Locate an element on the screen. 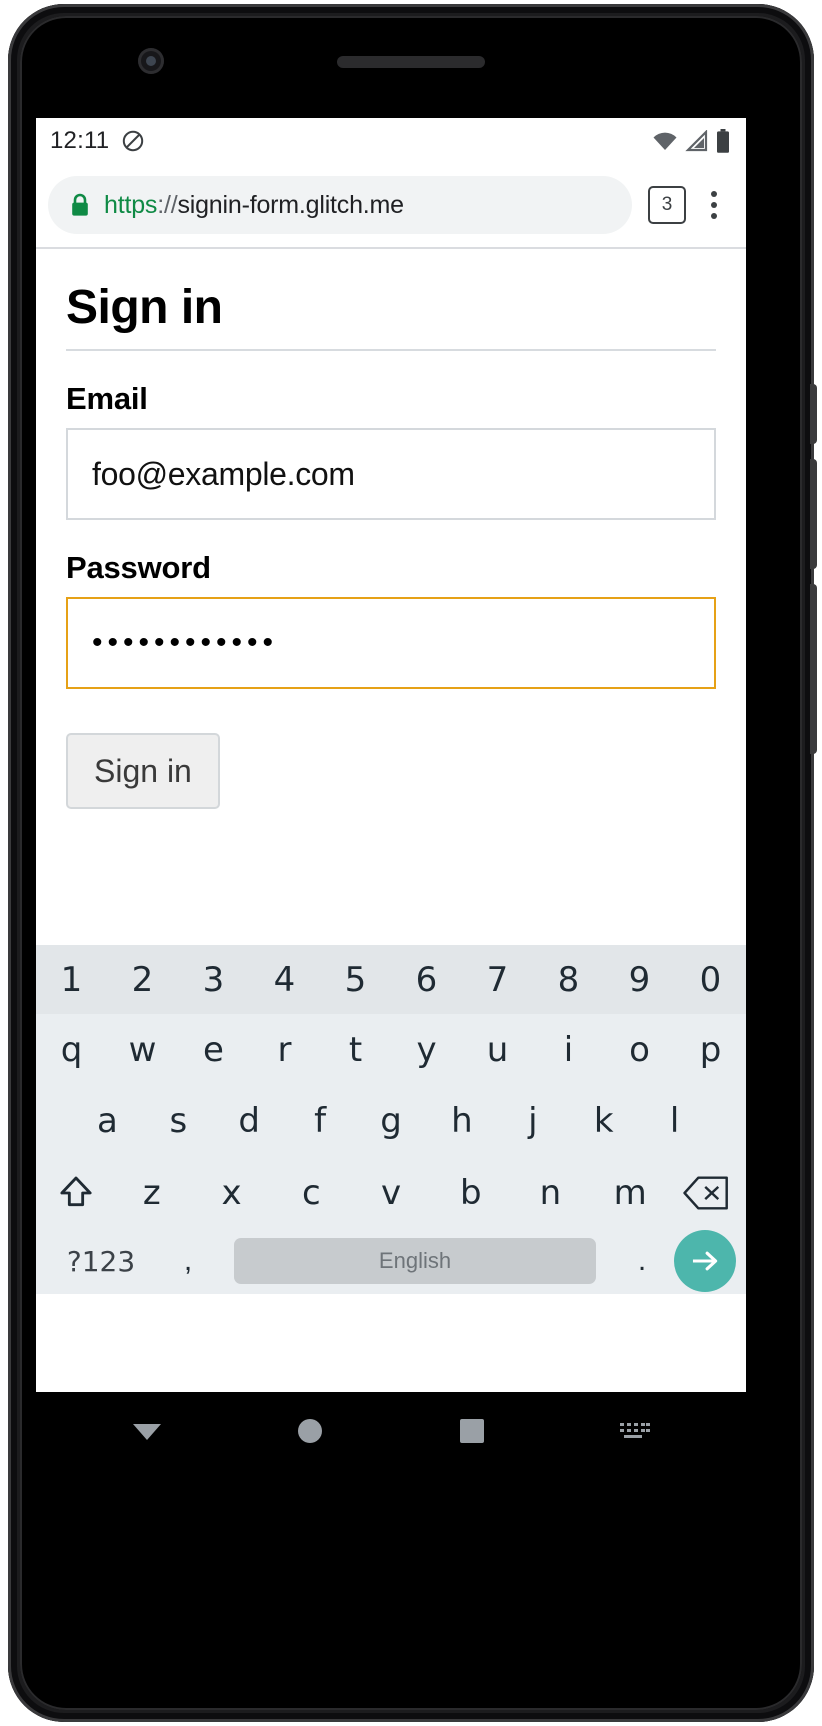 The image size is (822, 1726). sign-in-button: Sign in is located at coordinates (143, 771).